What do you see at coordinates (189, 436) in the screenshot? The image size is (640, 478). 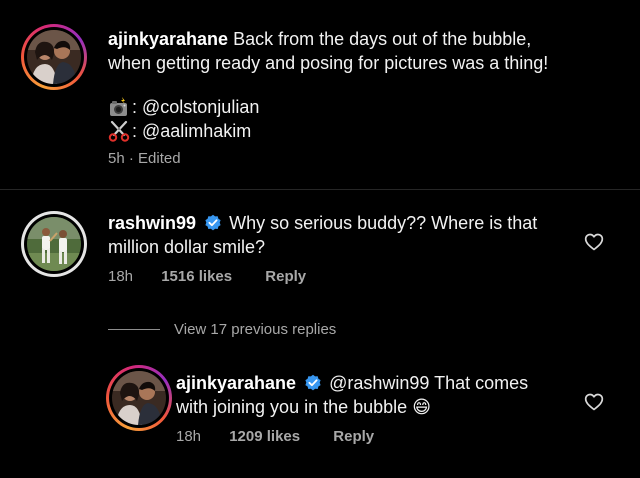 I see `reply-time: 18h` at bounding box center [189, 436].